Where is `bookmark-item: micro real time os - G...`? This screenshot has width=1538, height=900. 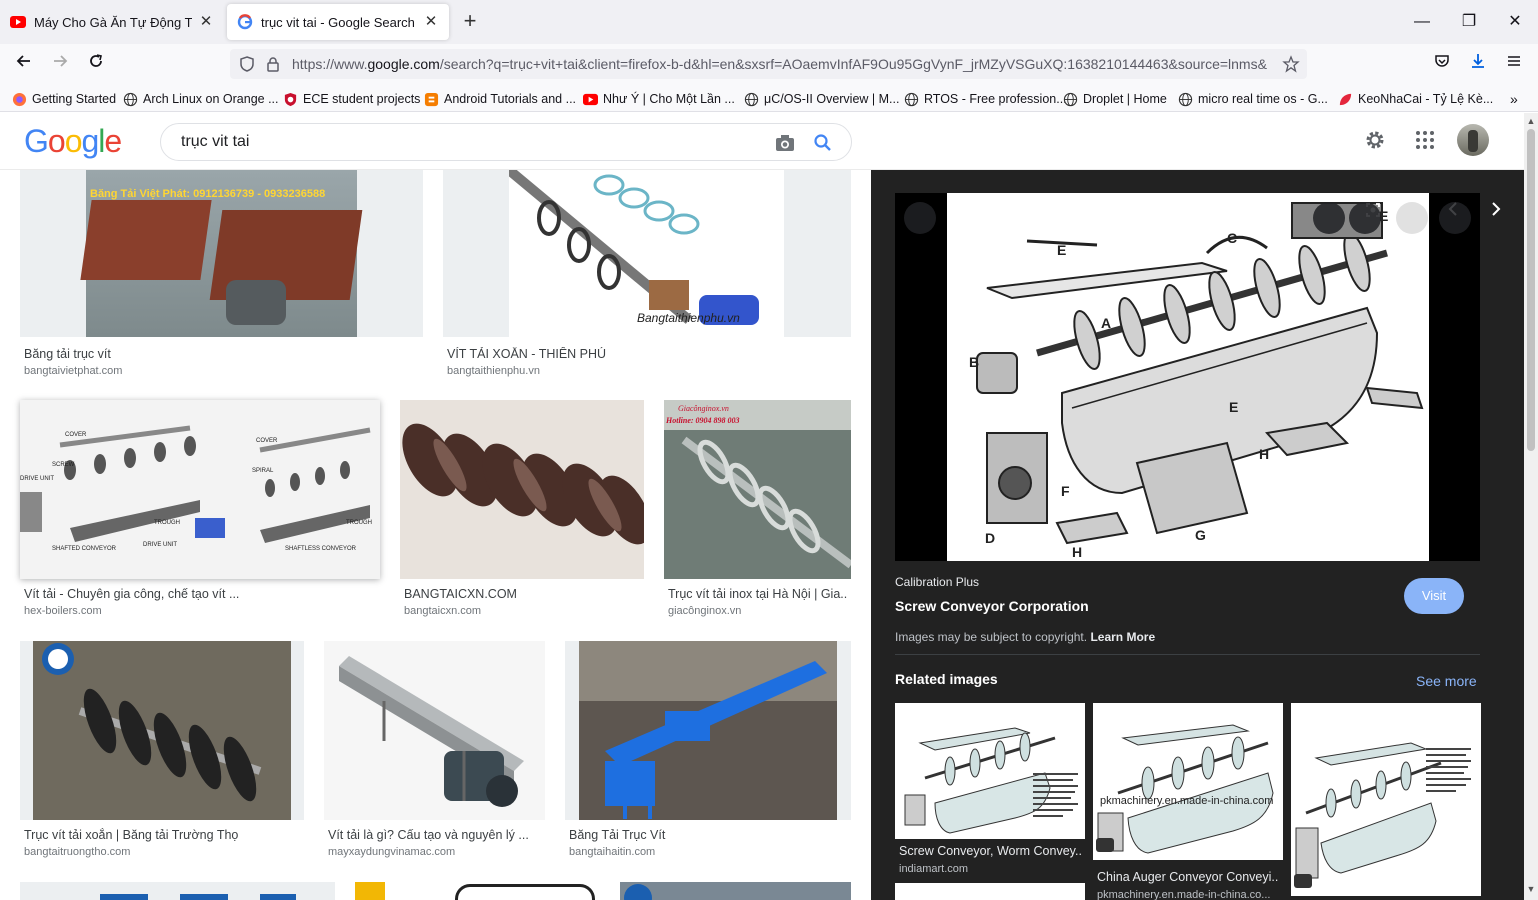
bookmark-item: micro real time os - G... is located at coordinates (1253, 99).